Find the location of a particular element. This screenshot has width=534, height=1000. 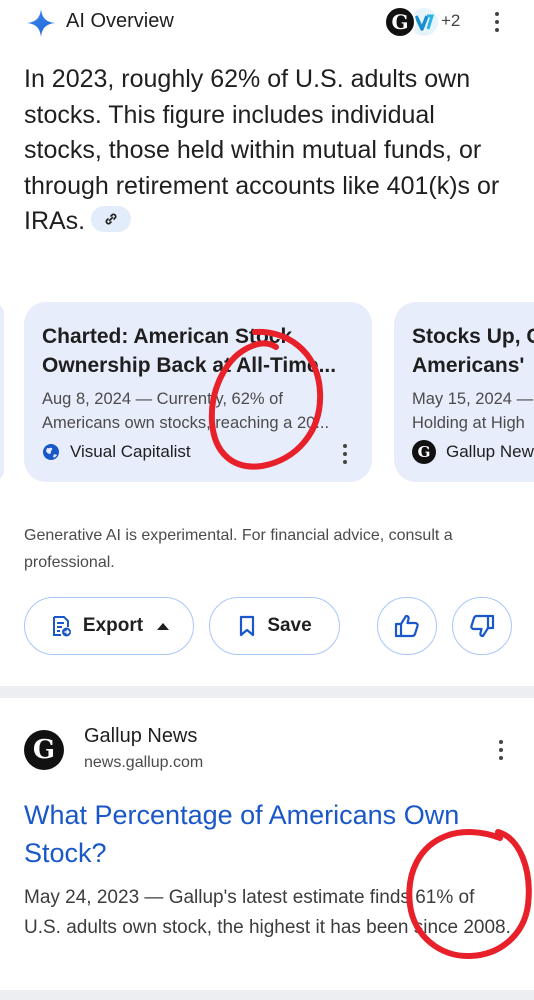

save-button: Save is located at coordinates (274, 626).